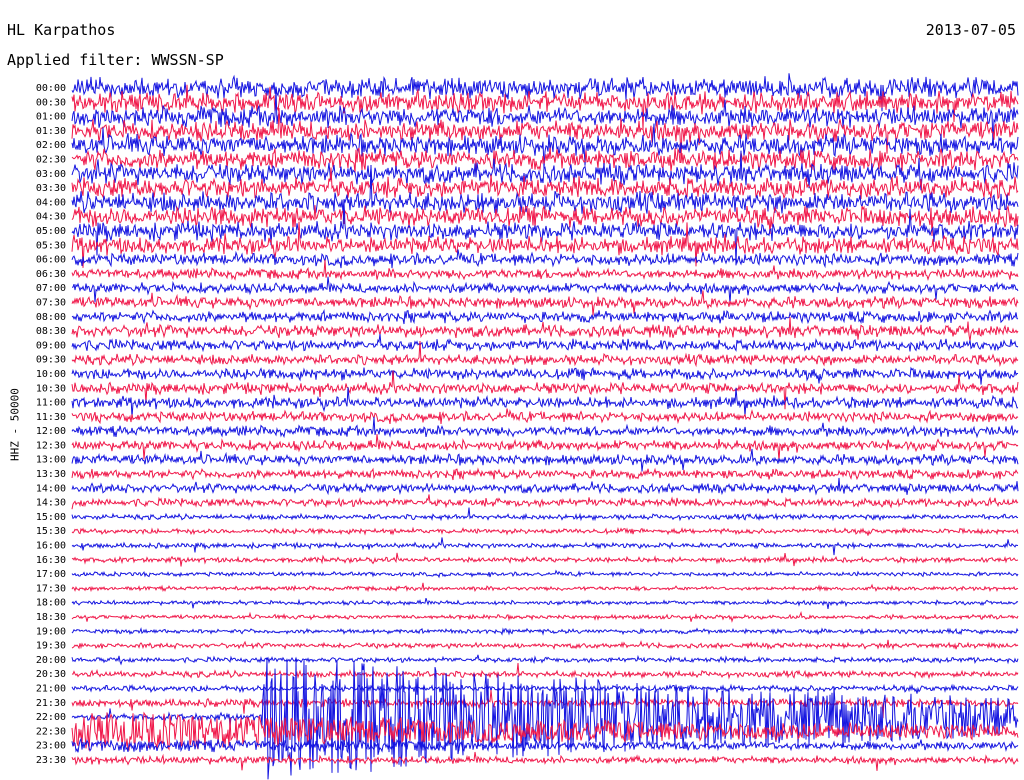  What do you see at coordinates (51, 617) in the screenshot?
I see `row-tick-label: 18:30` at bounding box center [51, 617].